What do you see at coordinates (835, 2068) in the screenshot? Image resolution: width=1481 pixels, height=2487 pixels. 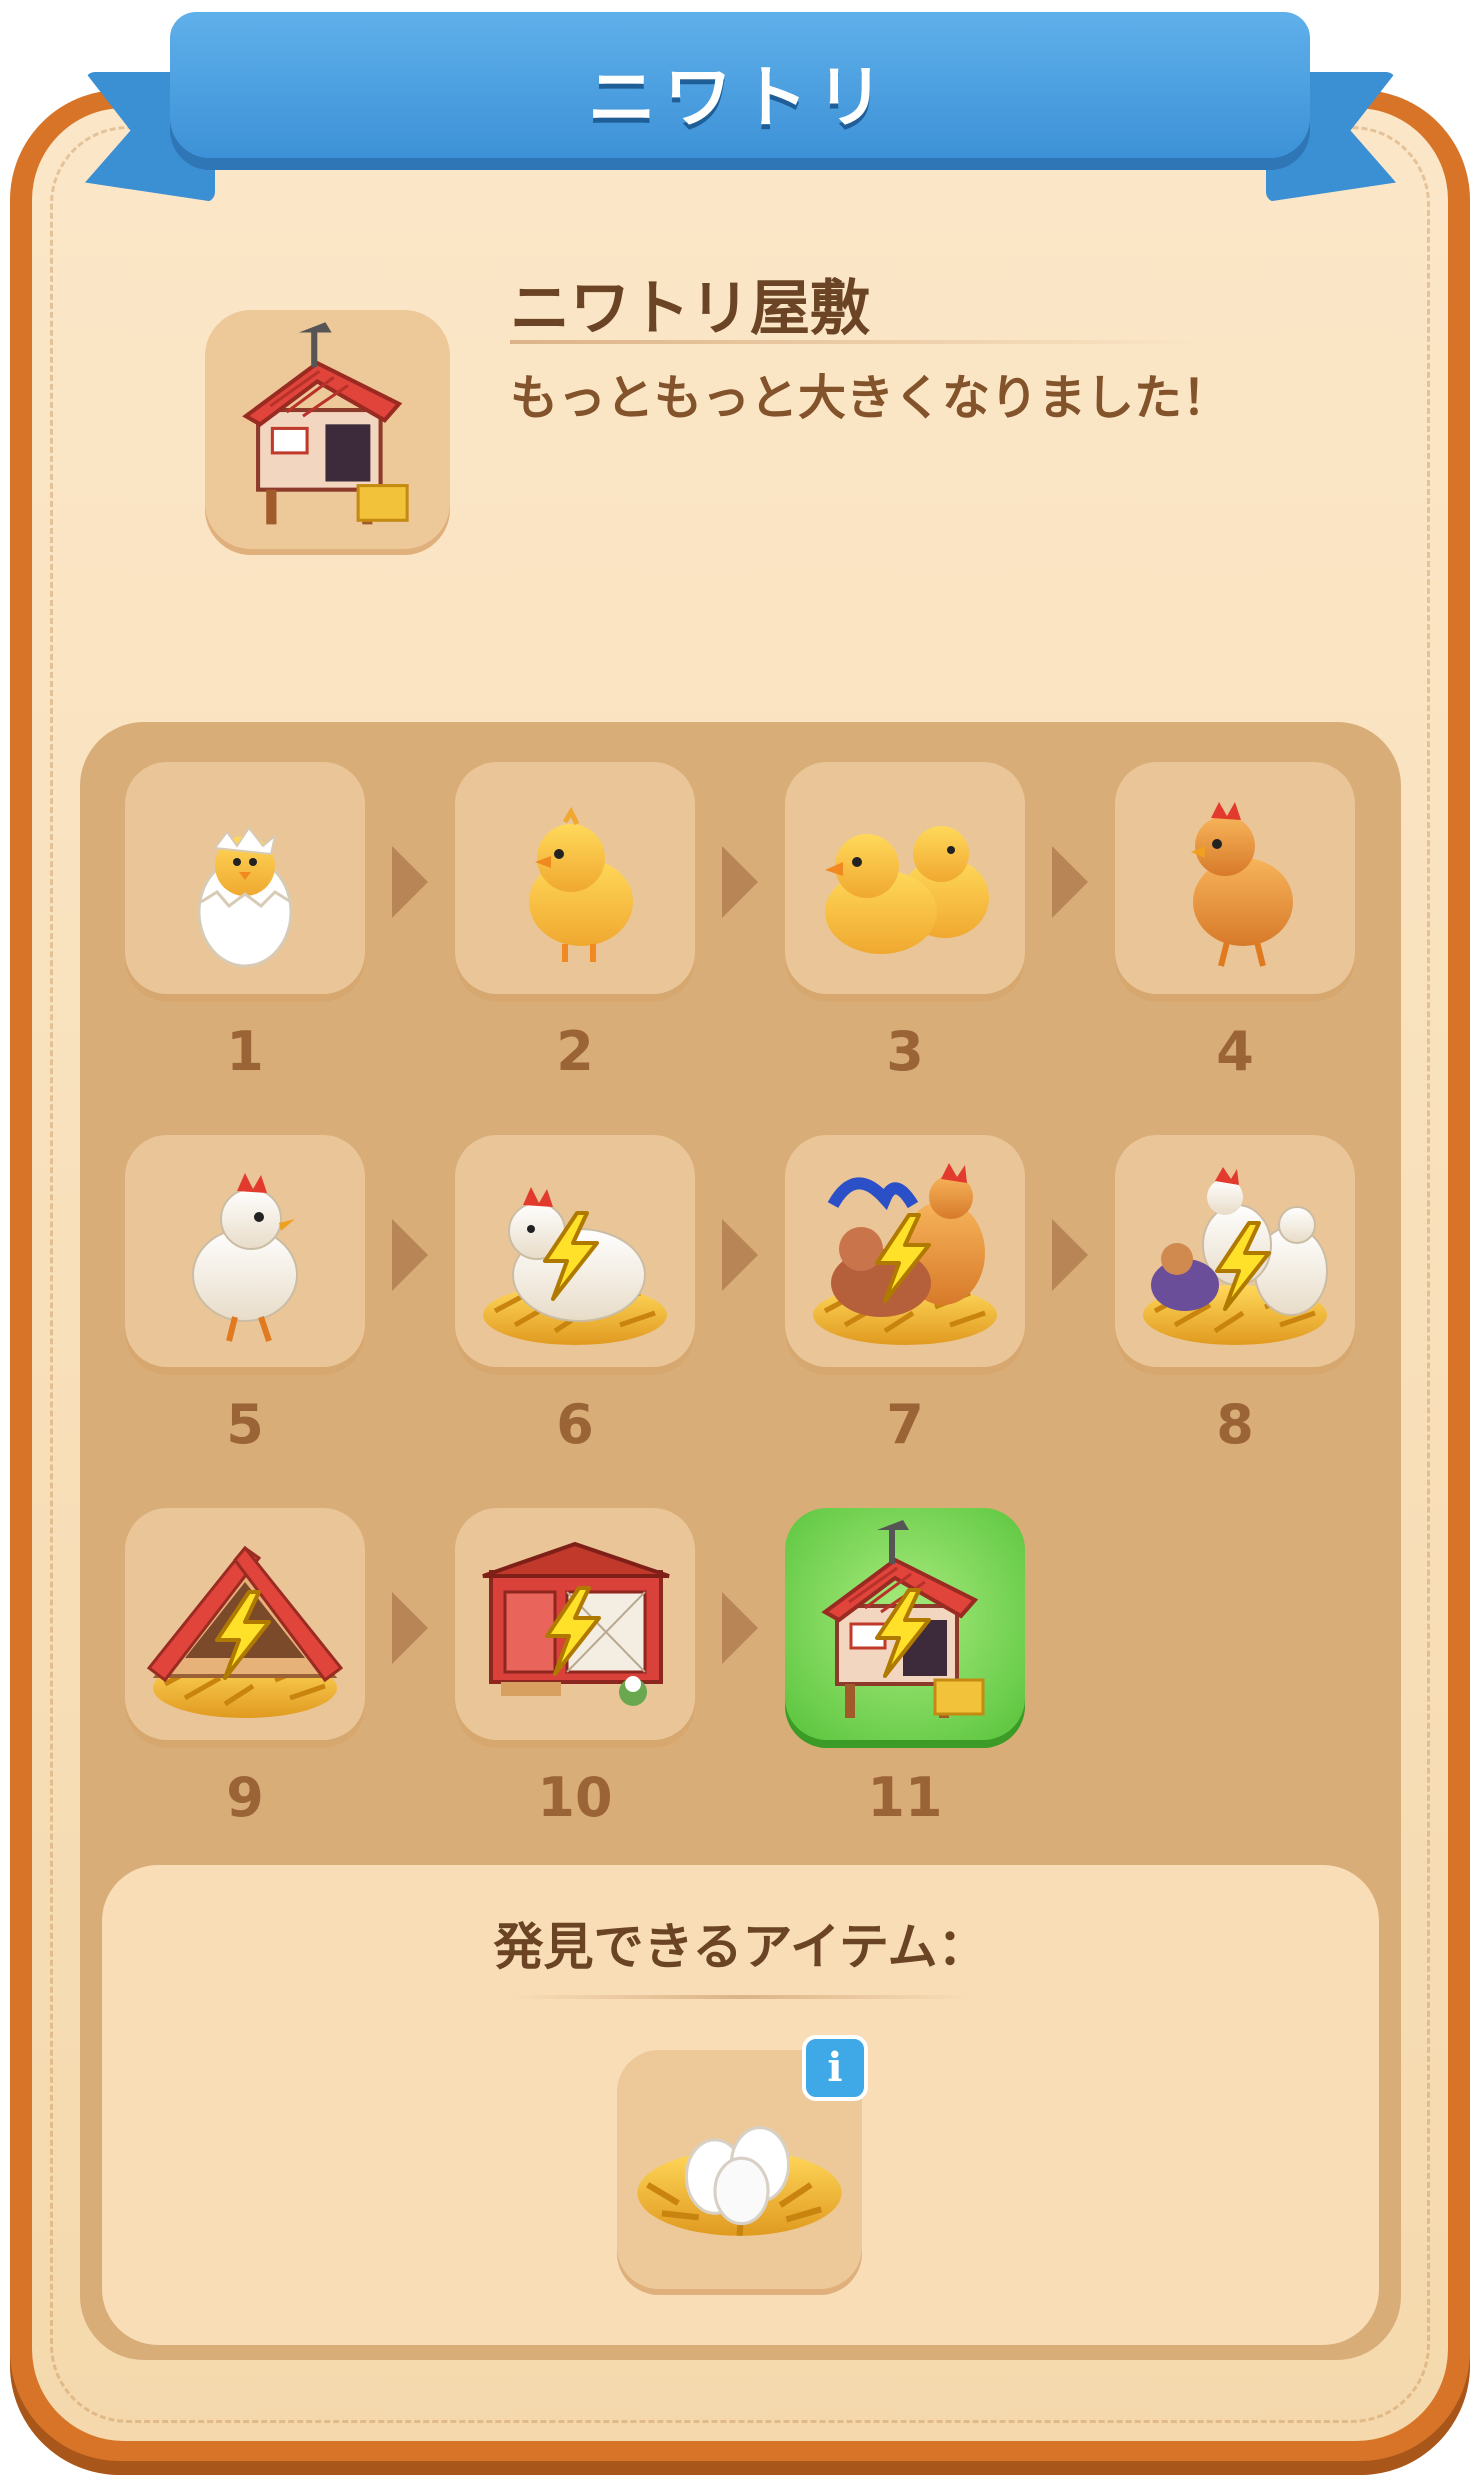 I see `info-button: i` at bounding box center [835, 2068].